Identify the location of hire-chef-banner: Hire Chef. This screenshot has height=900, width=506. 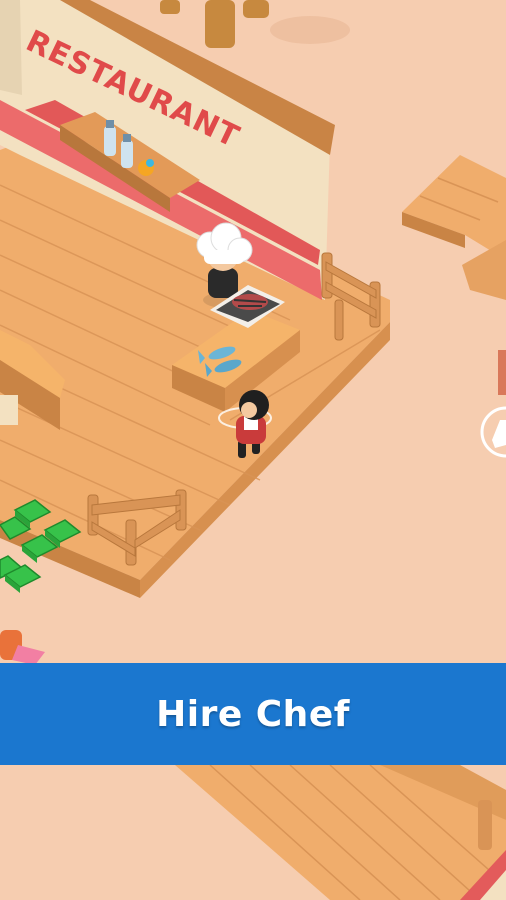
(253, 714).